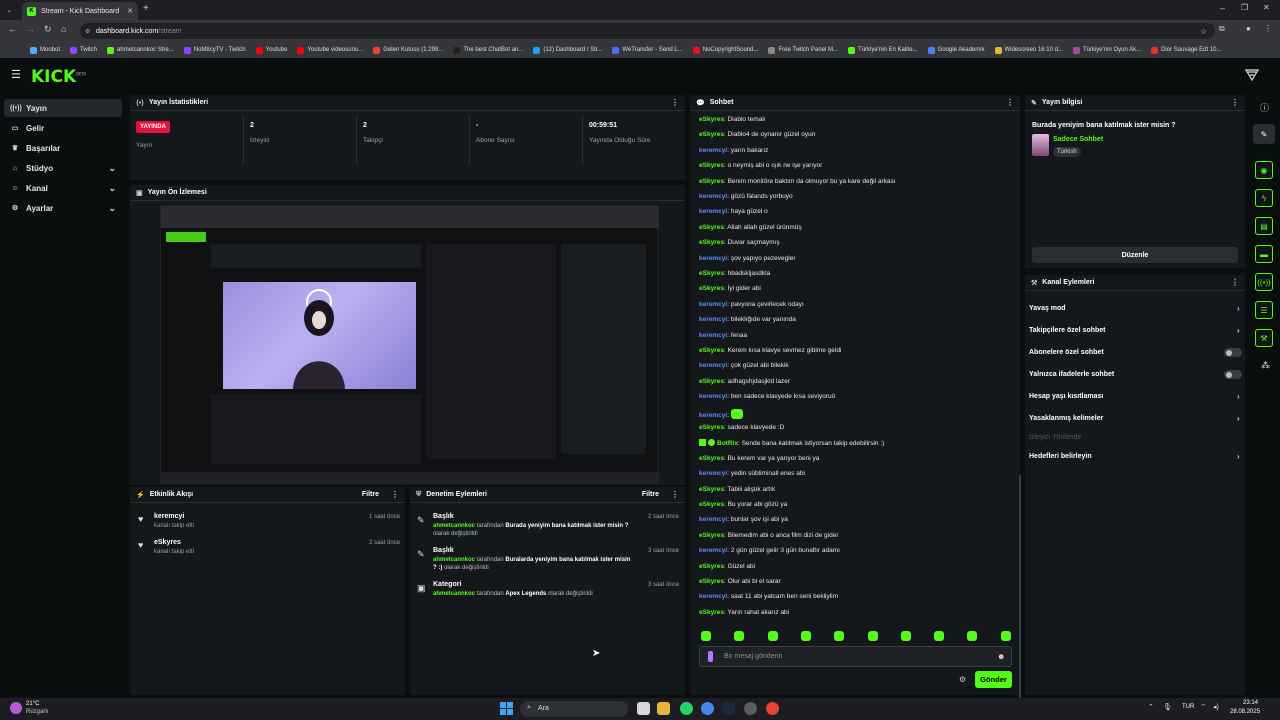 This screenshot has height=720, width=1280. Describe the element at coordinates (772, 708) in the screenshot. I see `chrome-active-icon` at that location.